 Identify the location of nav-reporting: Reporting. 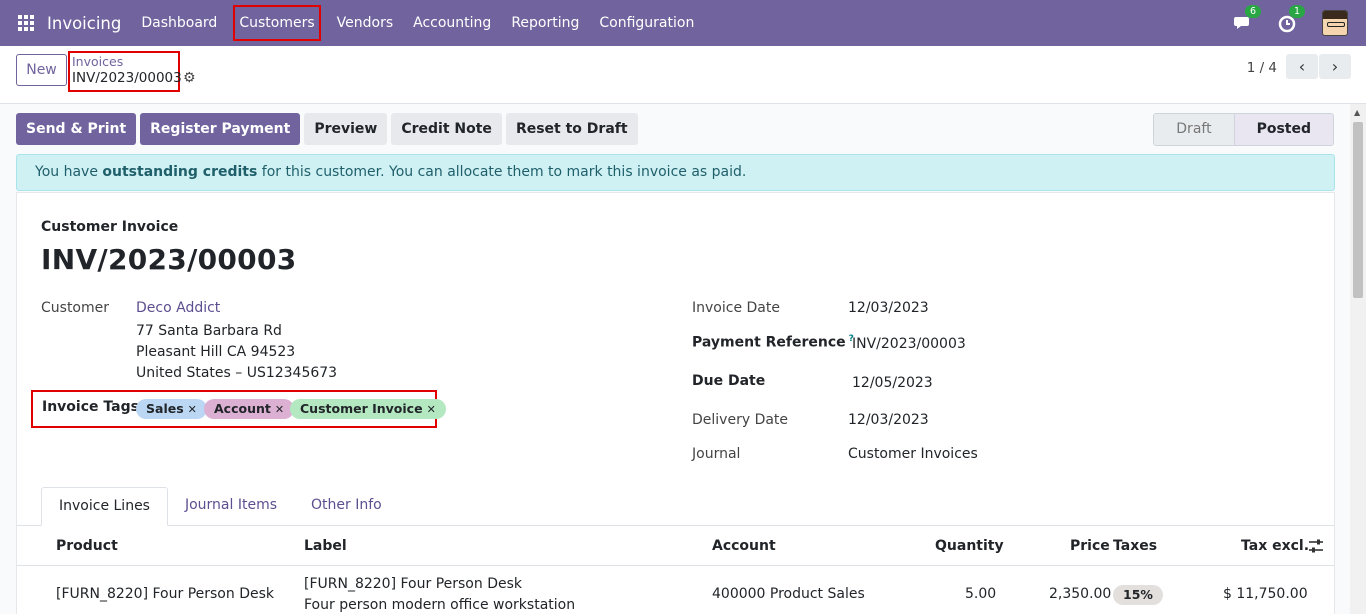
(545, 23).